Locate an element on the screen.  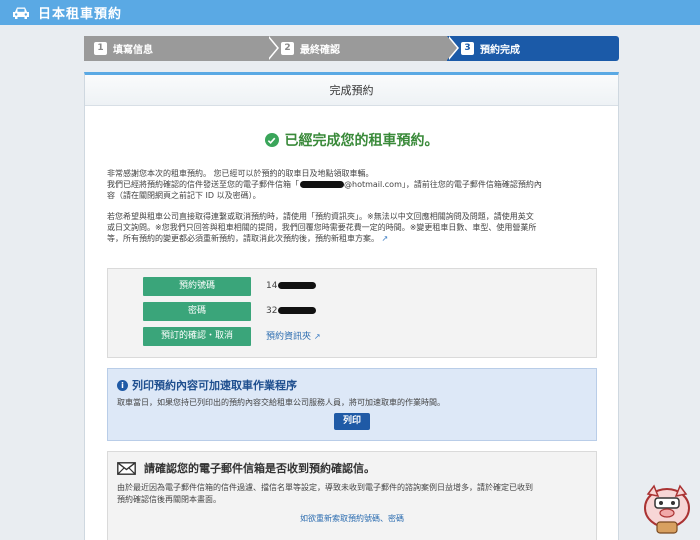
car-icon is located at coordinates (21, 13).